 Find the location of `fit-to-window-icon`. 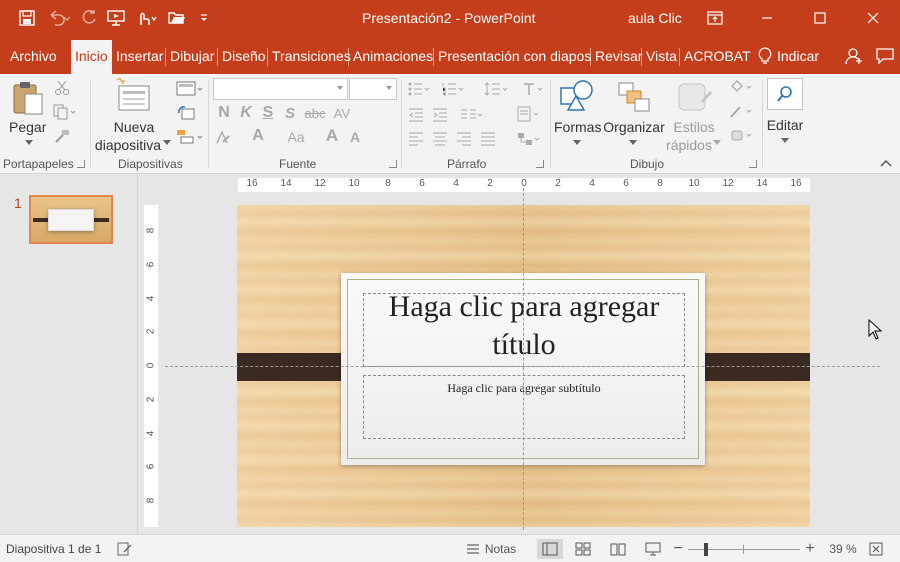

fit-to-window-icon is located at coordinates (876, 549).